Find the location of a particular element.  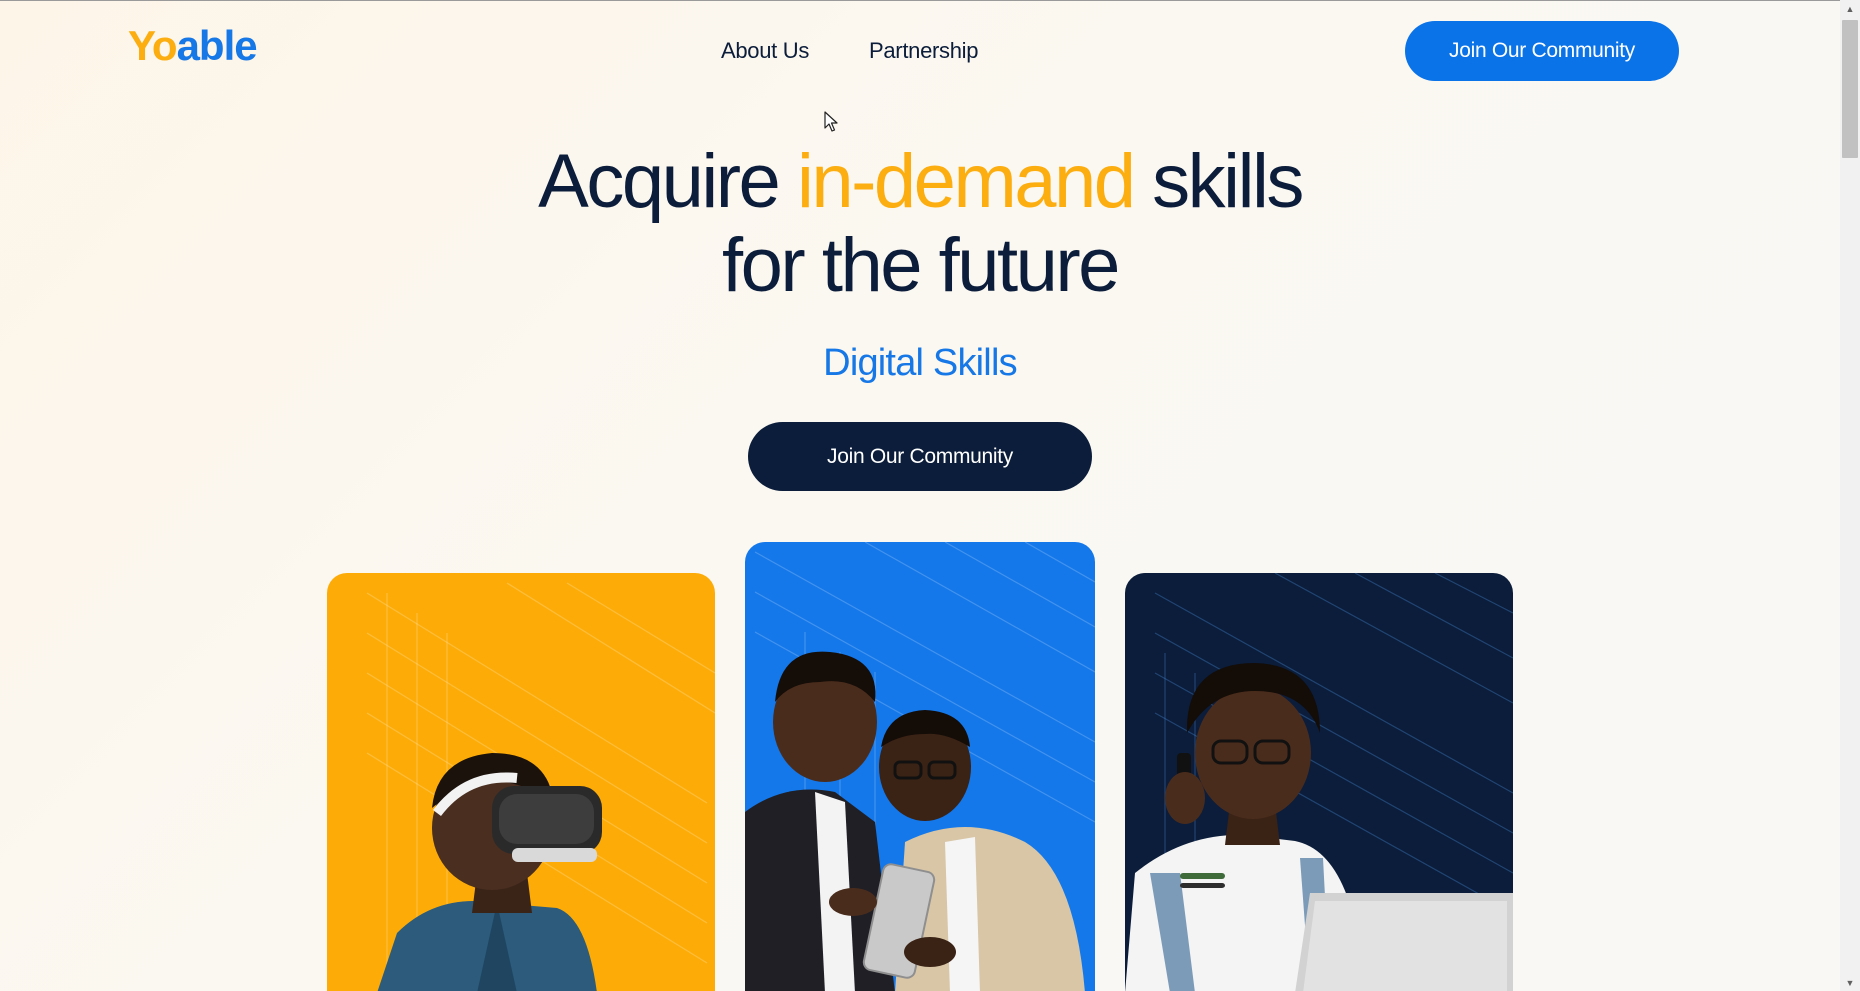

vr-person-image is located at coordinates (540, 786).